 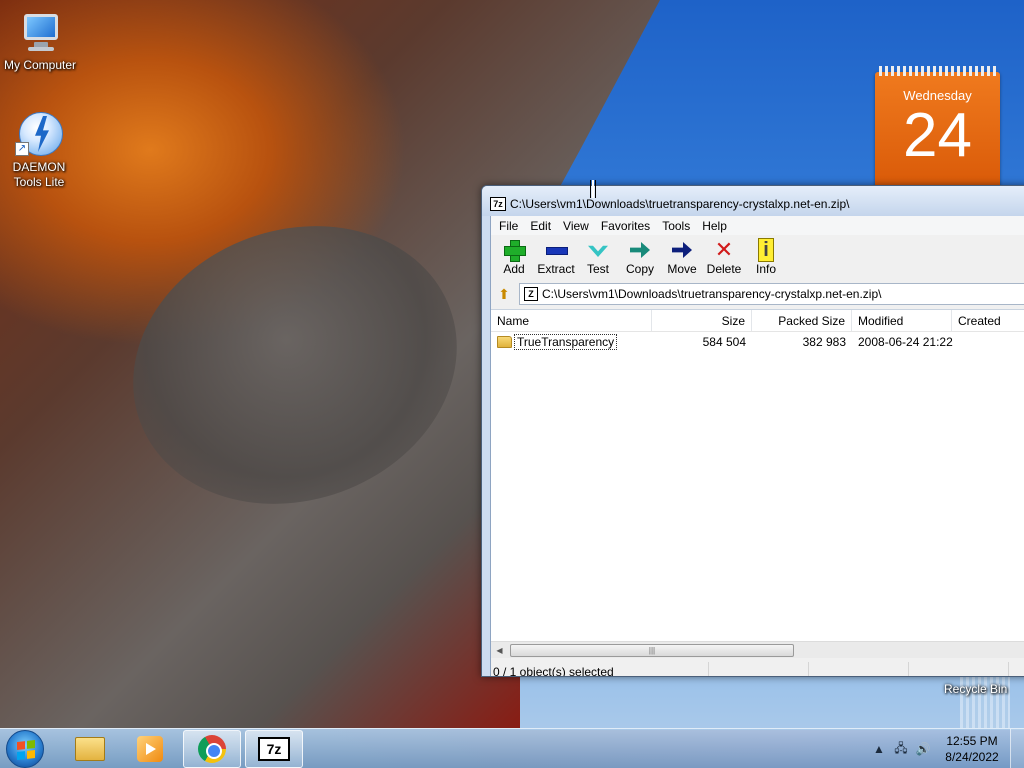 I want to click on windows-logo-icon, so click(x=26, y=750).